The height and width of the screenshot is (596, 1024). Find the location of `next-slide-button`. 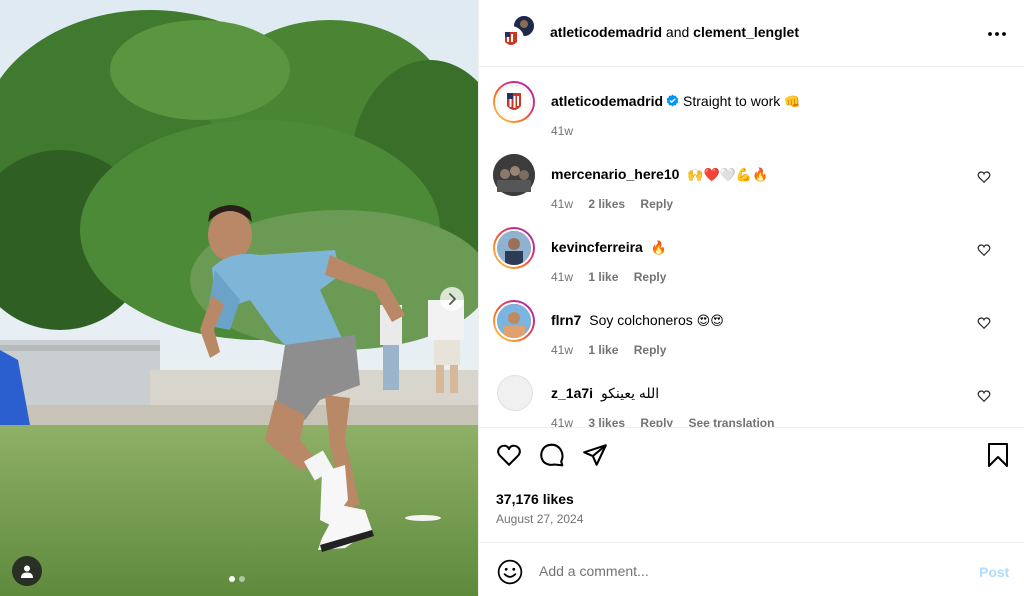

next-slide-button is located at coordinates (452, 299).